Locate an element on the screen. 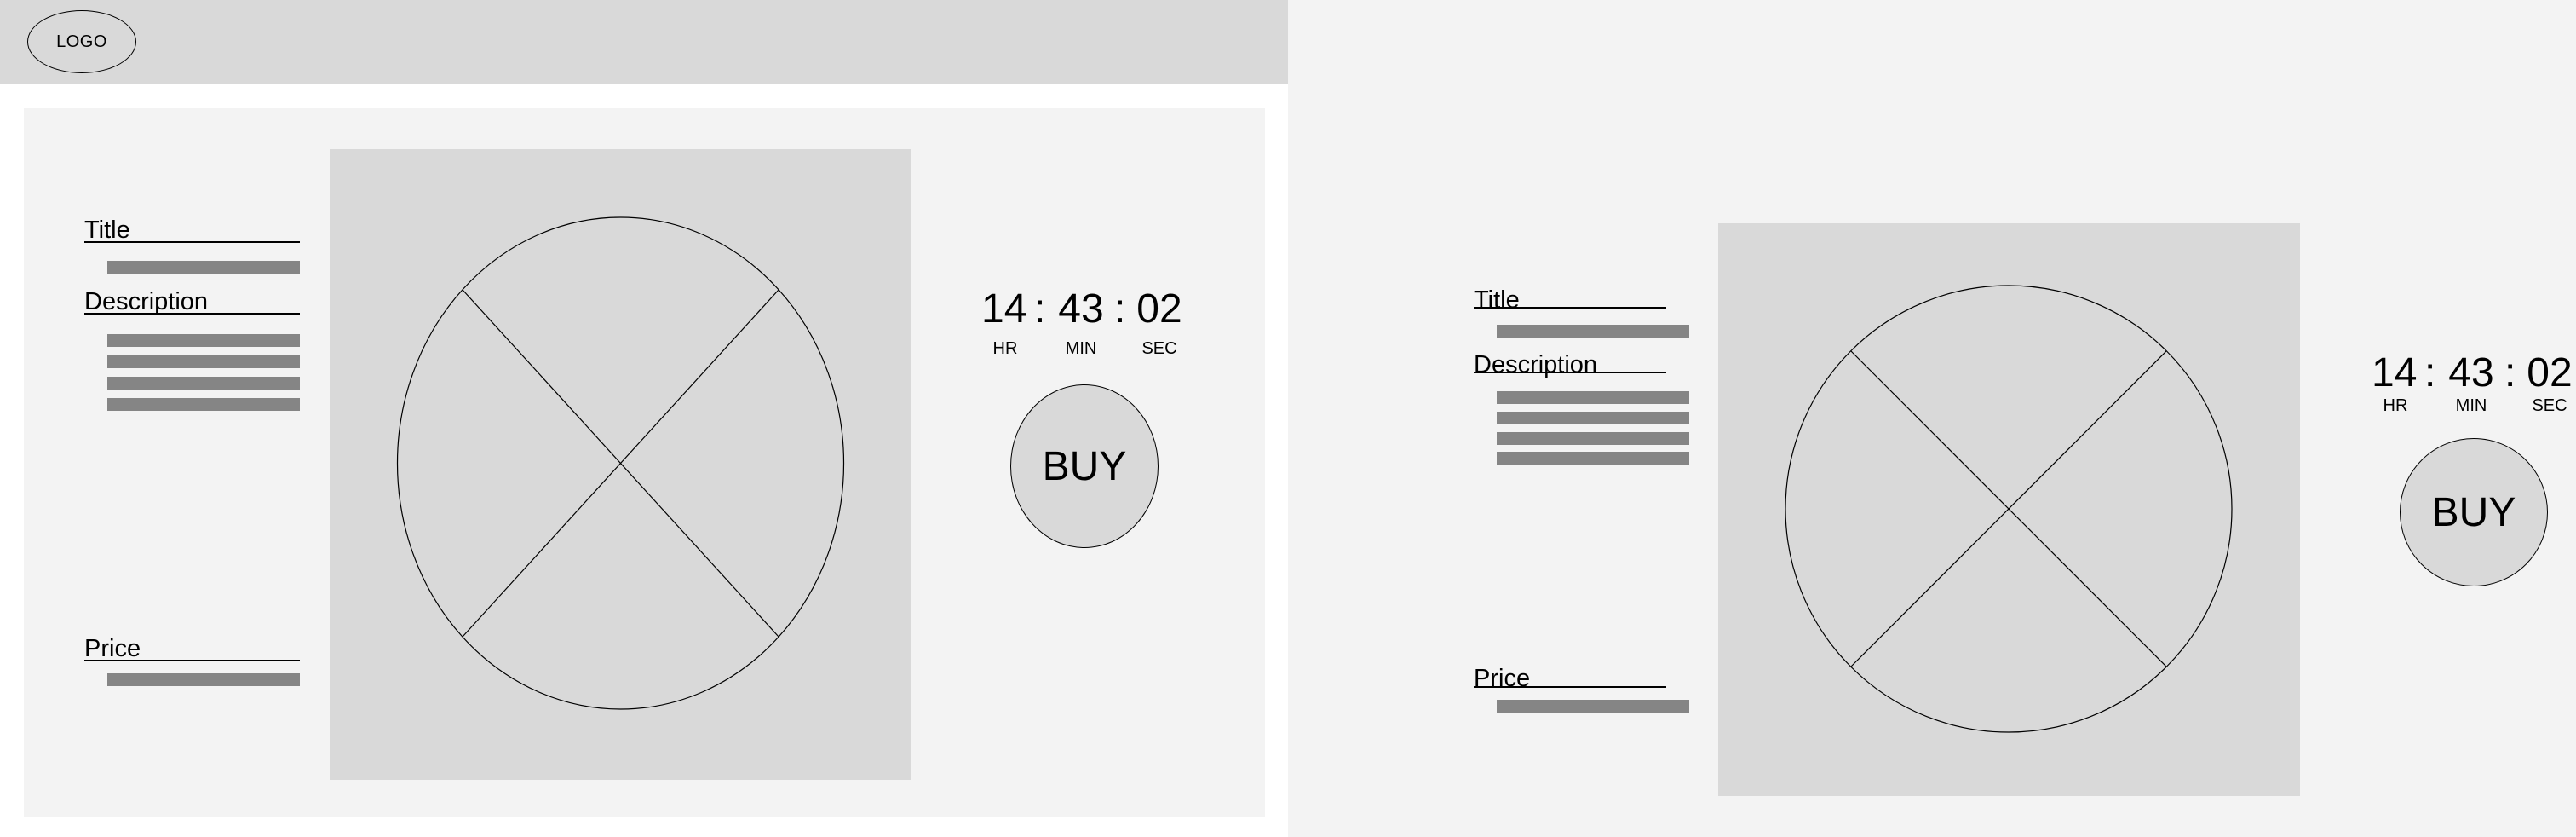  logo: LOGO is located at coordinates (81, 41).